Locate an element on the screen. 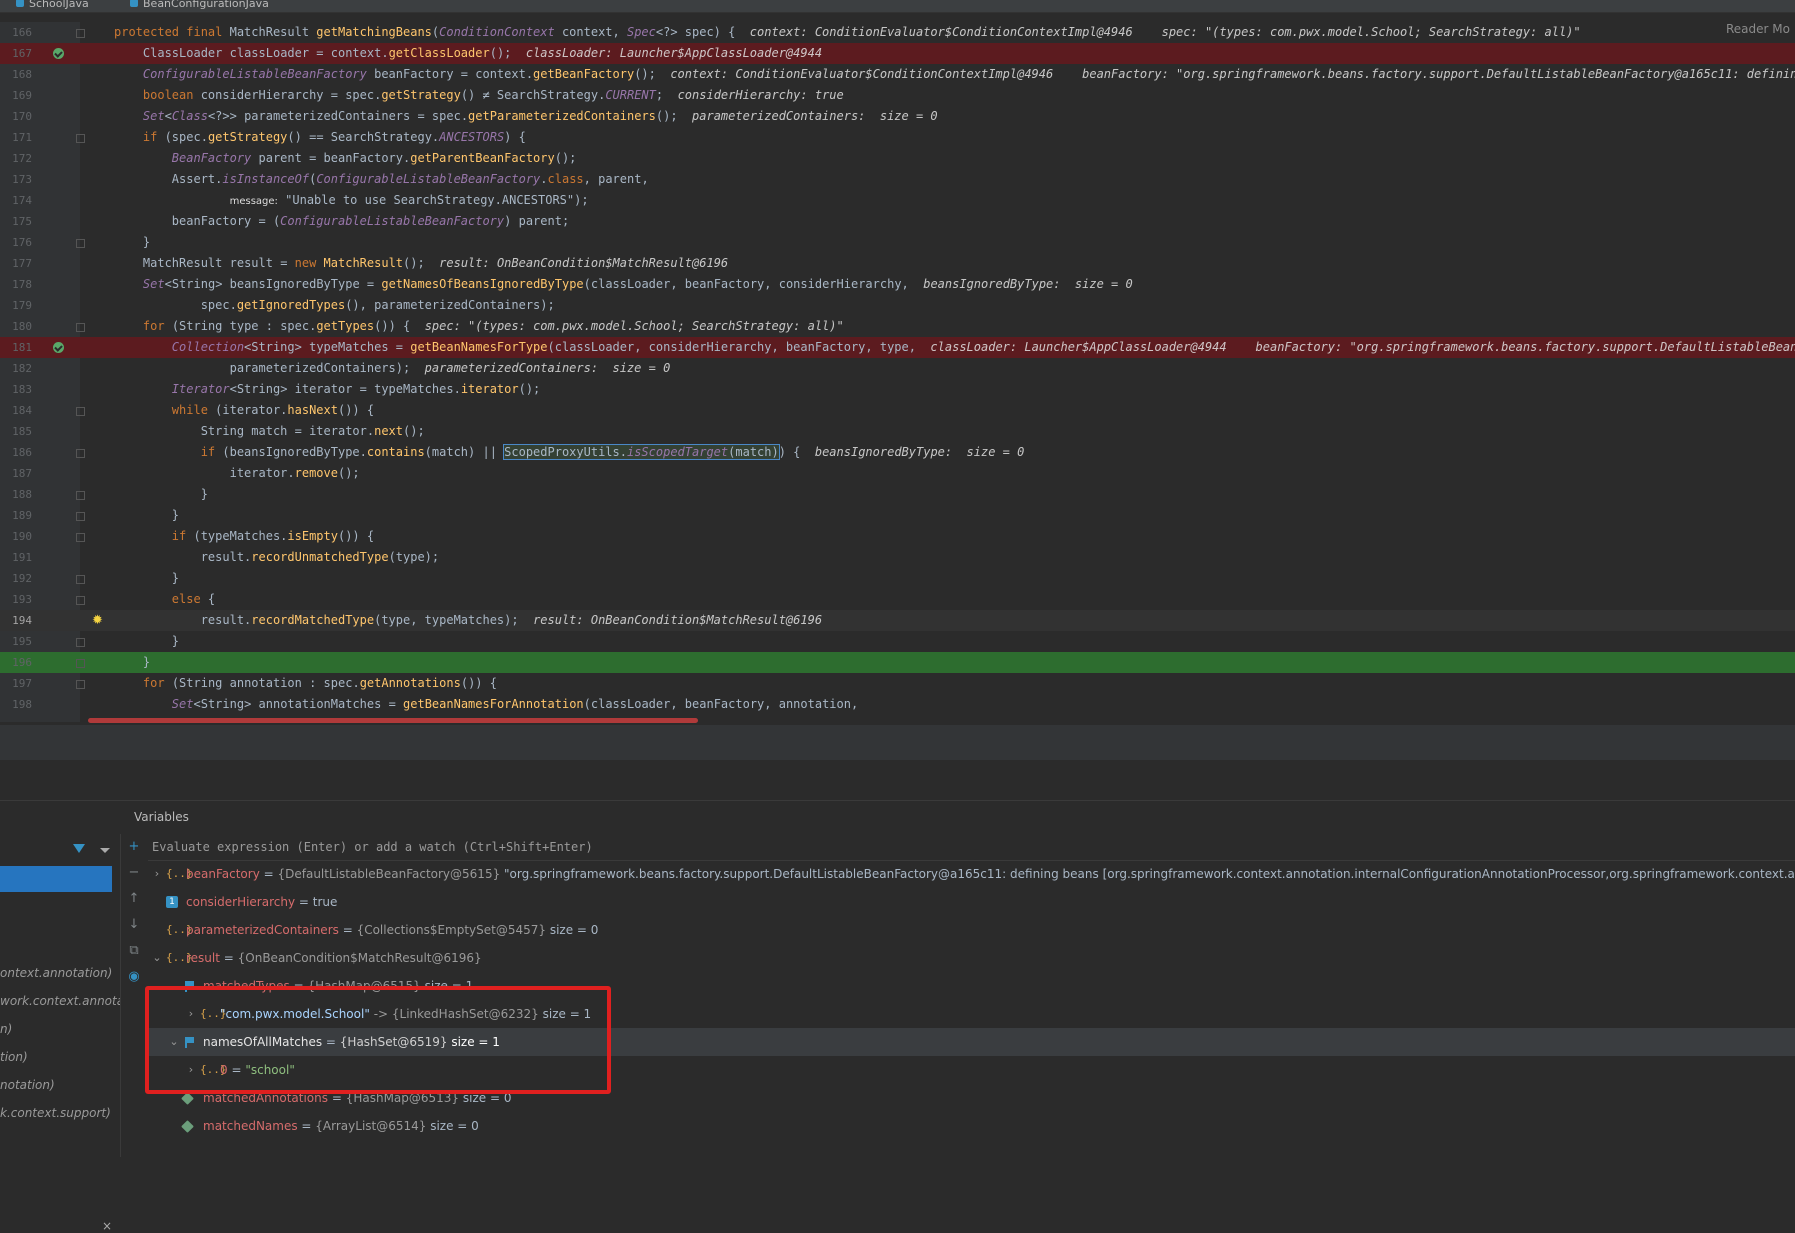  frame-item: tion) is located at coordinates (60, 1057).